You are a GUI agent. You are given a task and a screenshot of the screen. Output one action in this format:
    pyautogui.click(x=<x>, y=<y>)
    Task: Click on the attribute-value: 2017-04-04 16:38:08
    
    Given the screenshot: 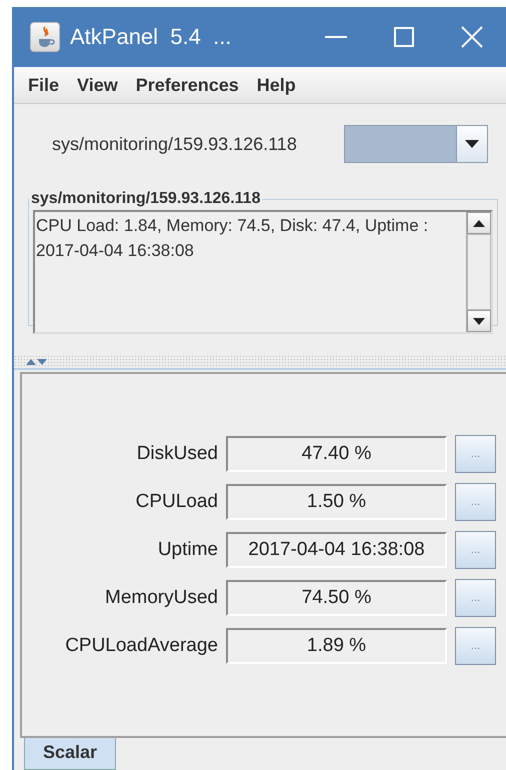 What is the action you would take?
    pyautogui.click(x=336, y=550)
    